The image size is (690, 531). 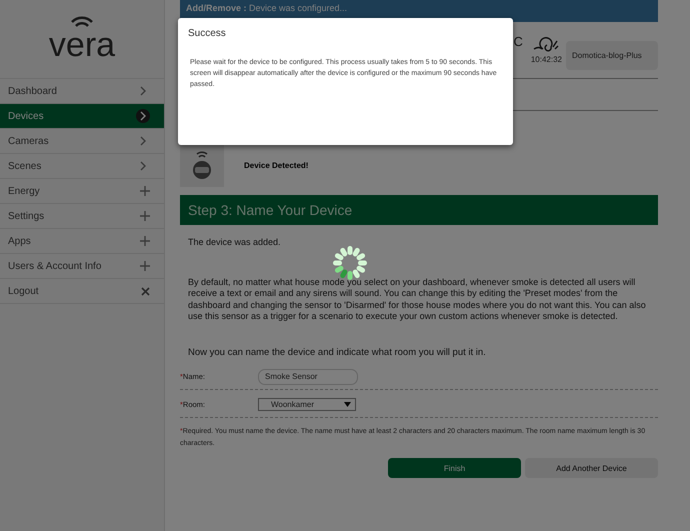 What do you see at coordinates (518, 41) in the screenshot?
I see `header-text: C` at bounding box center [518, 41].